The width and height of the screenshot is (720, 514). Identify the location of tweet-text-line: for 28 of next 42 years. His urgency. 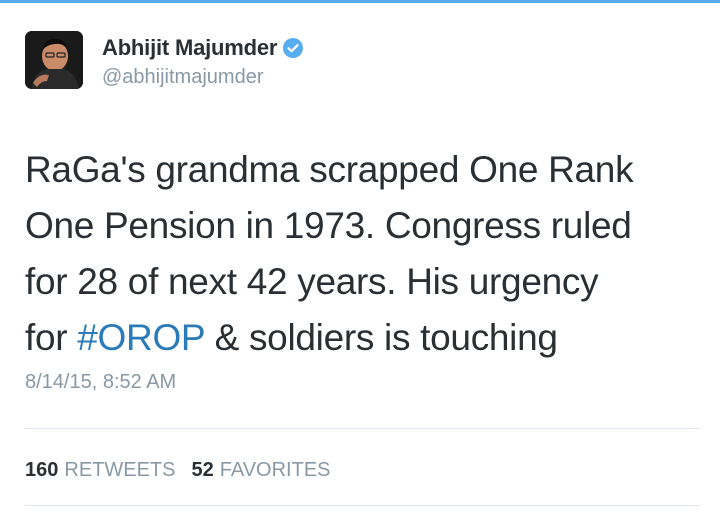
(312, 281).